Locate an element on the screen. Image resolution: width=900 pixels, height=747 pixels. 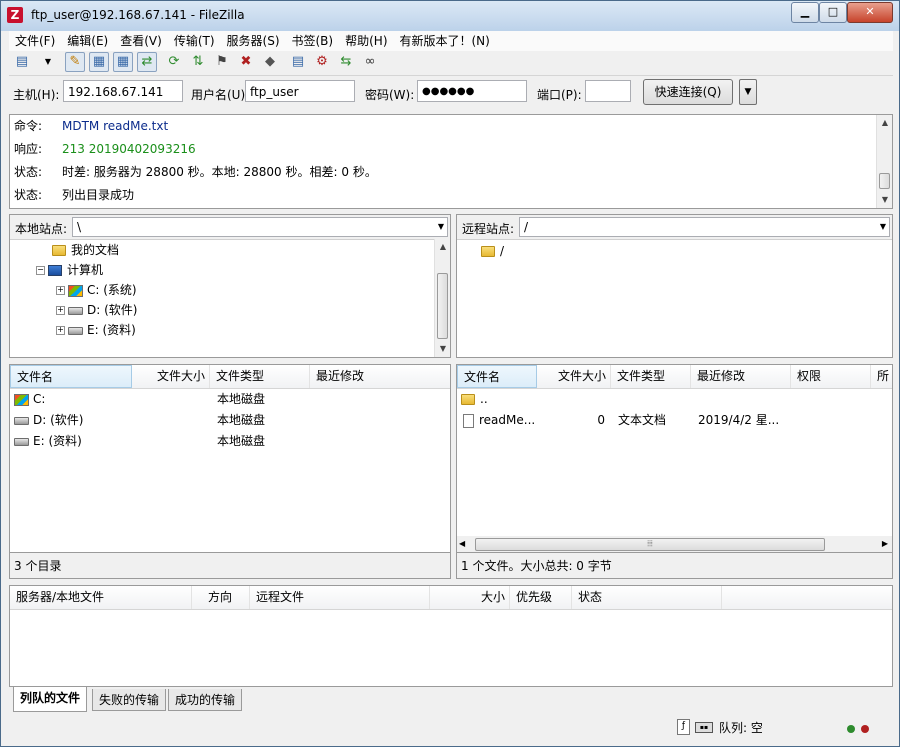
filezilla-logo-icon: Z is located at coordinates (15, 15).